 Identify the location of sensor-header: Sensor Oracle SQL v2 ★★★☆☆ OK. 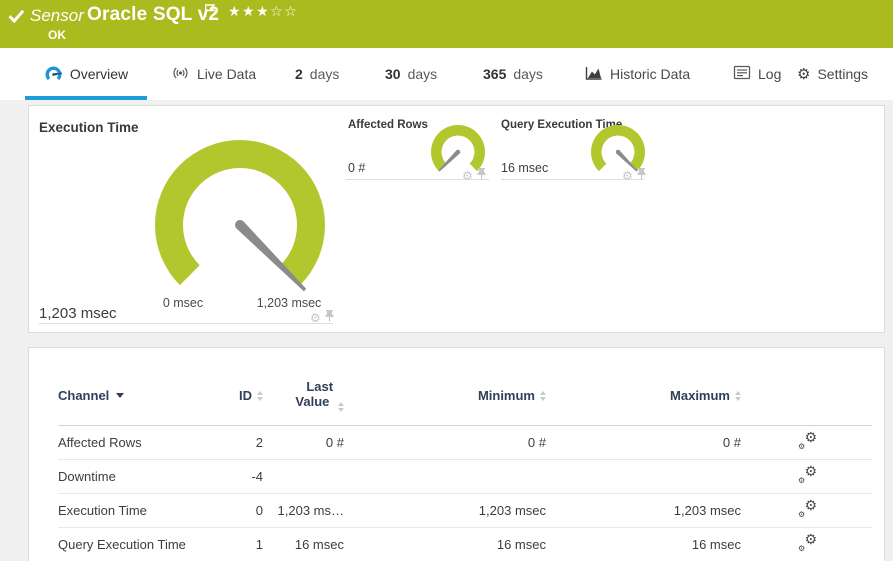
(446, 24).